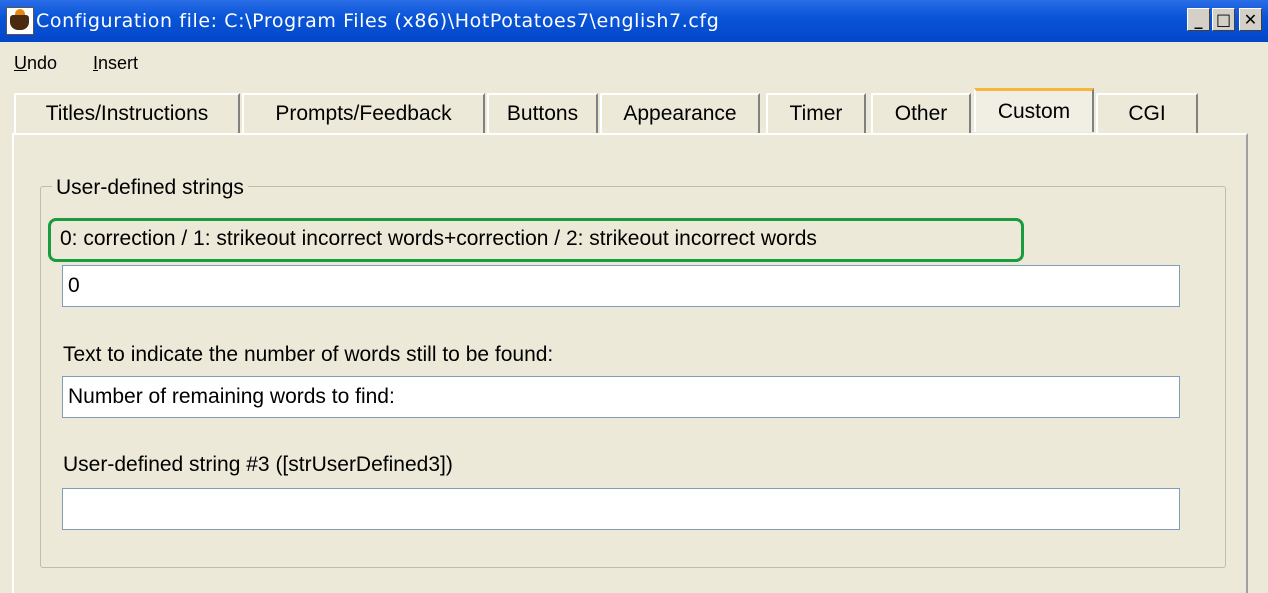 The width and height of the screenshot is (1268, 593). Describe the element at coordinates (621, 397) in the screenshot. I see `remaining-words-input` at that location.